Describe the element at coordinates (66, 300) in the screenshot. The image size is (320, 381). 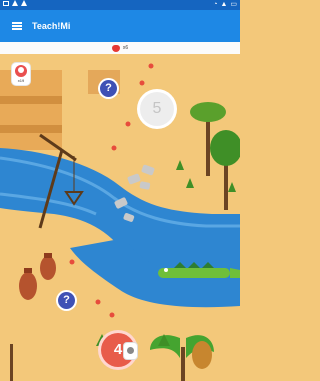
I see `question-node-2: ?` at that location.